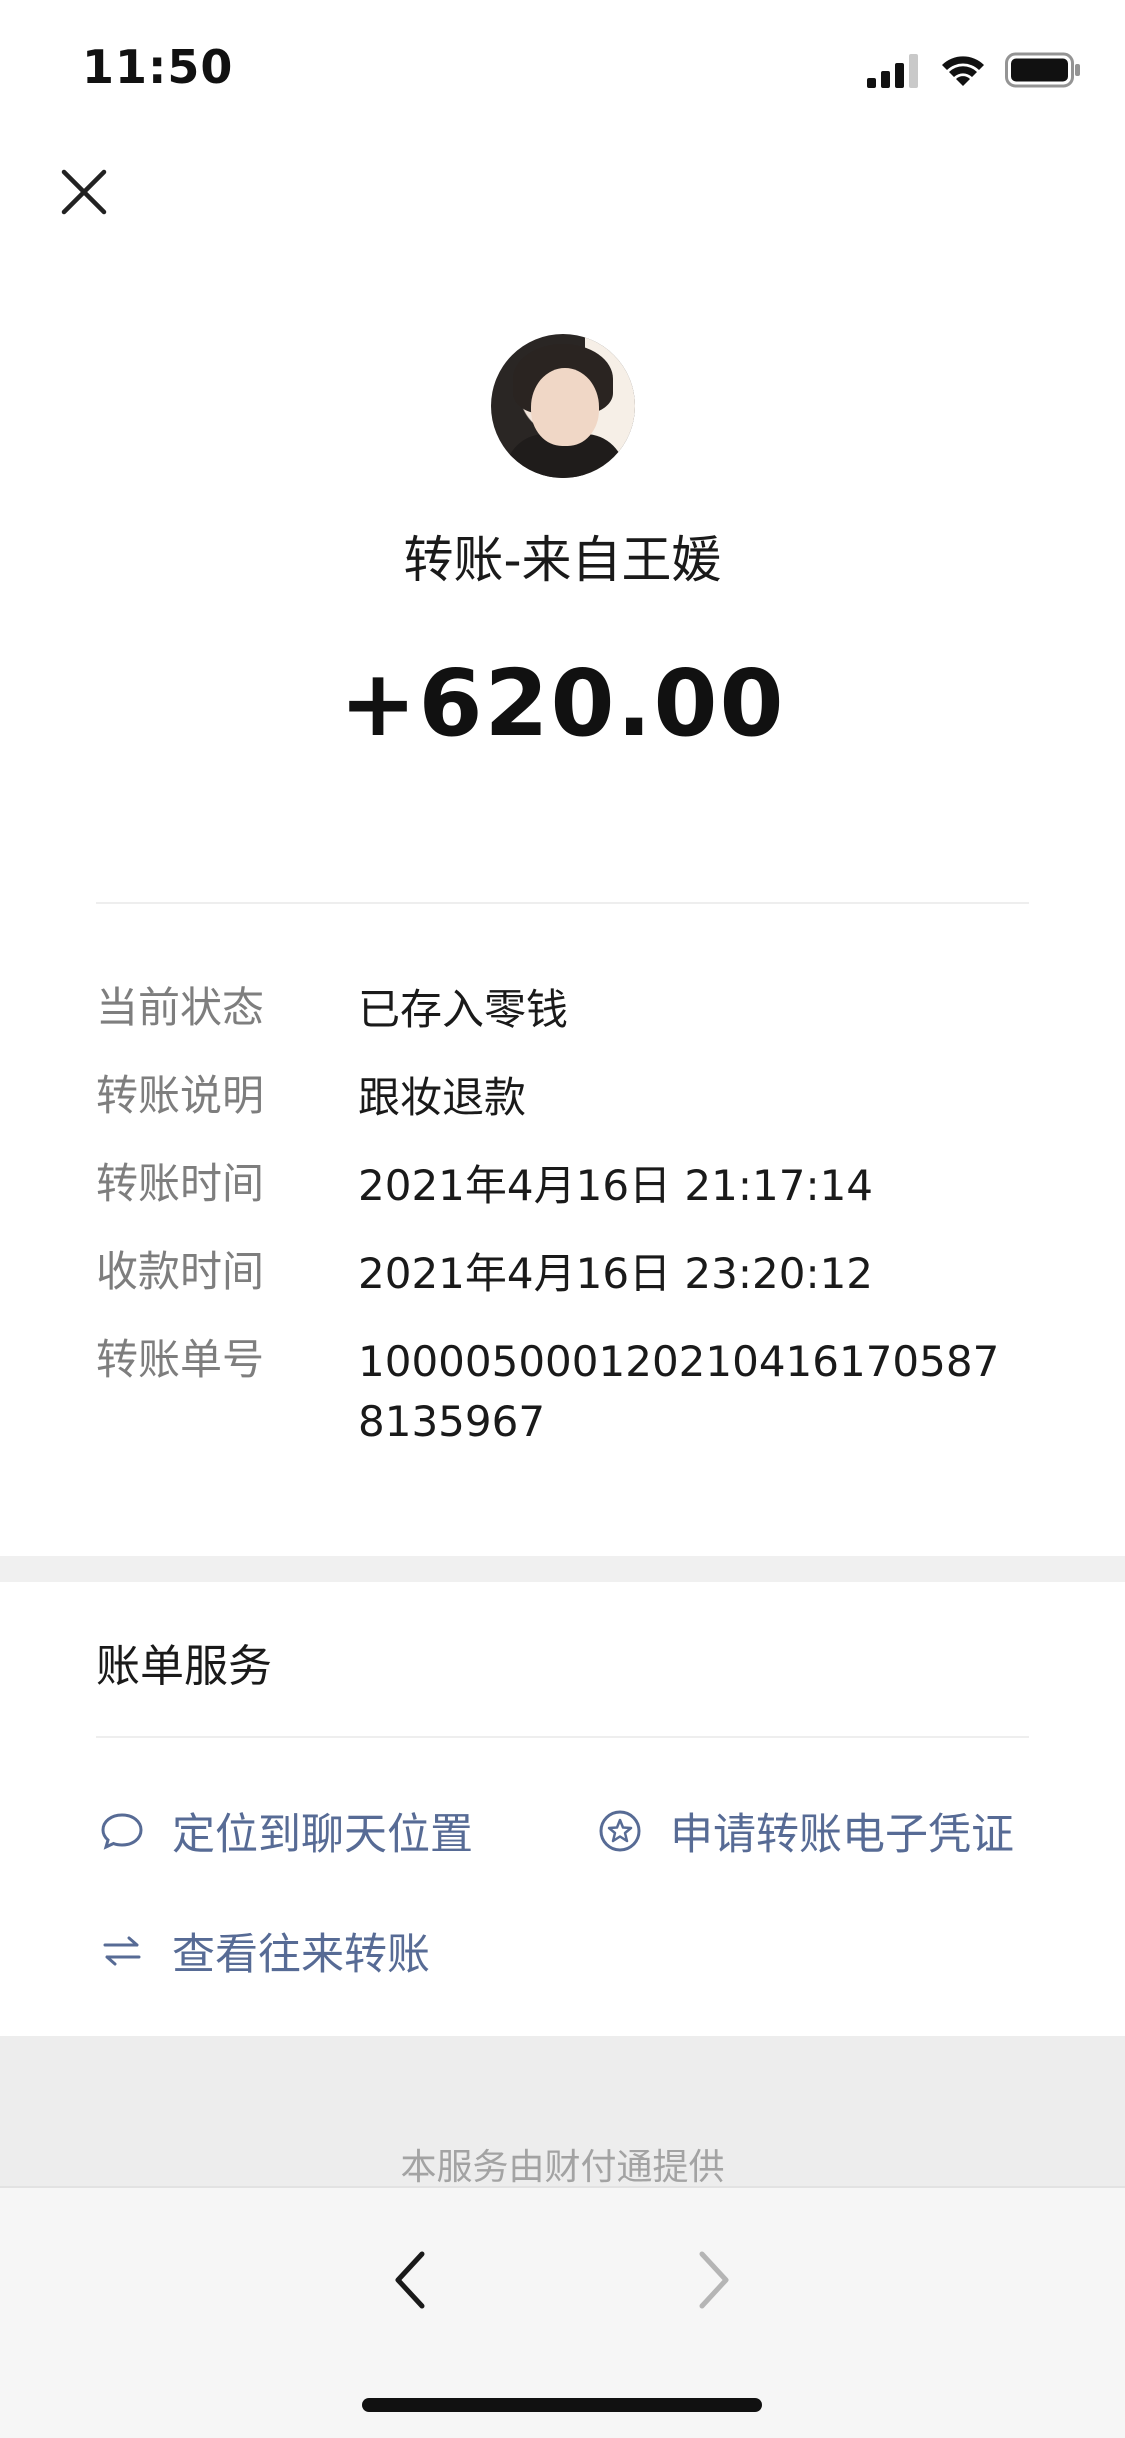 This screenshot has width=1125, height=2438. What do you see at coordinates (301, 1955) in the screenshot?
I see `view-transfers-label: 查看往来转账` at bounding box center [301, 1955].